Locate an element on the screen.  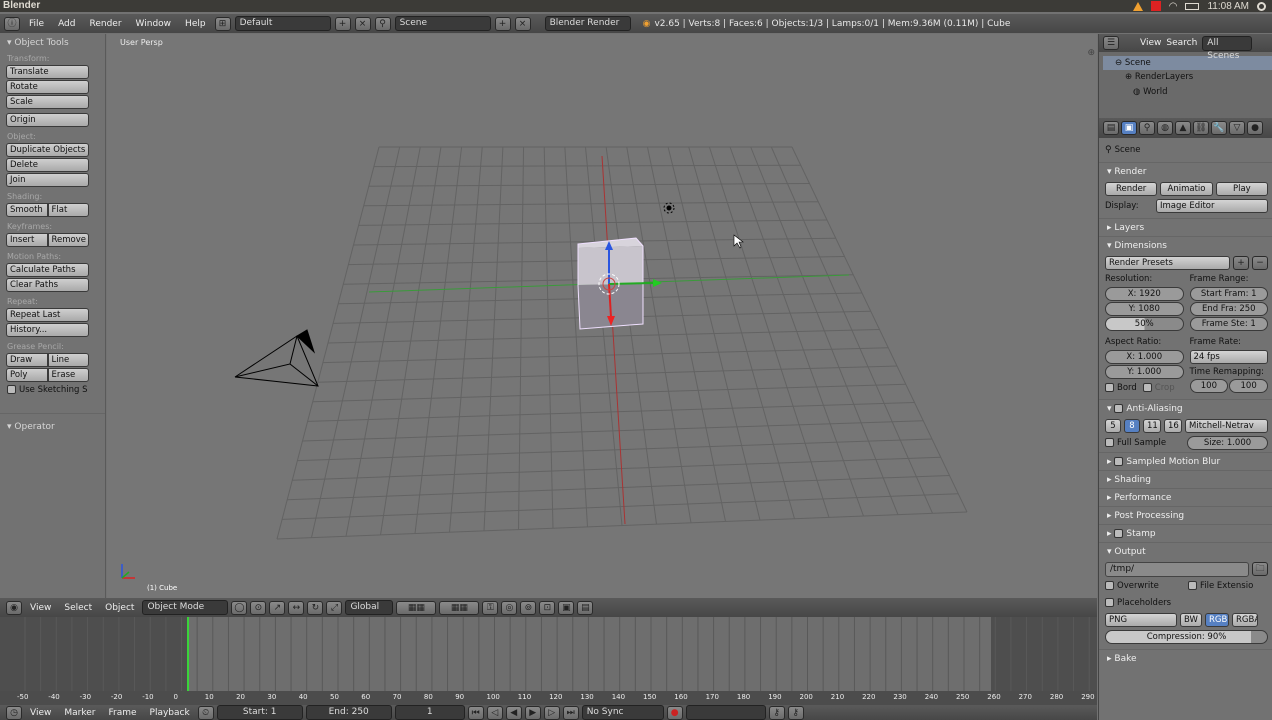
scene-icon: ⚲ is located at coordinates (382, 23).